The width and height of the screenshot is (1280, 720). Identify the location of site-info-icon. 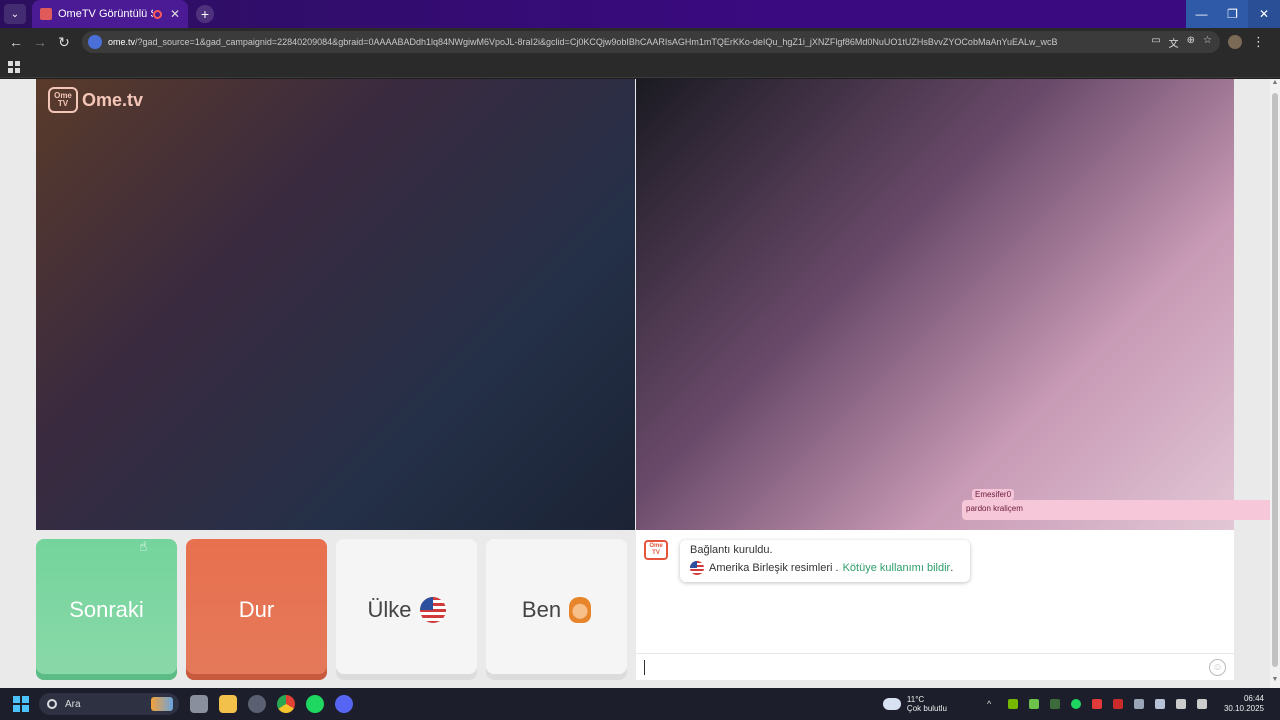
(95, 42).